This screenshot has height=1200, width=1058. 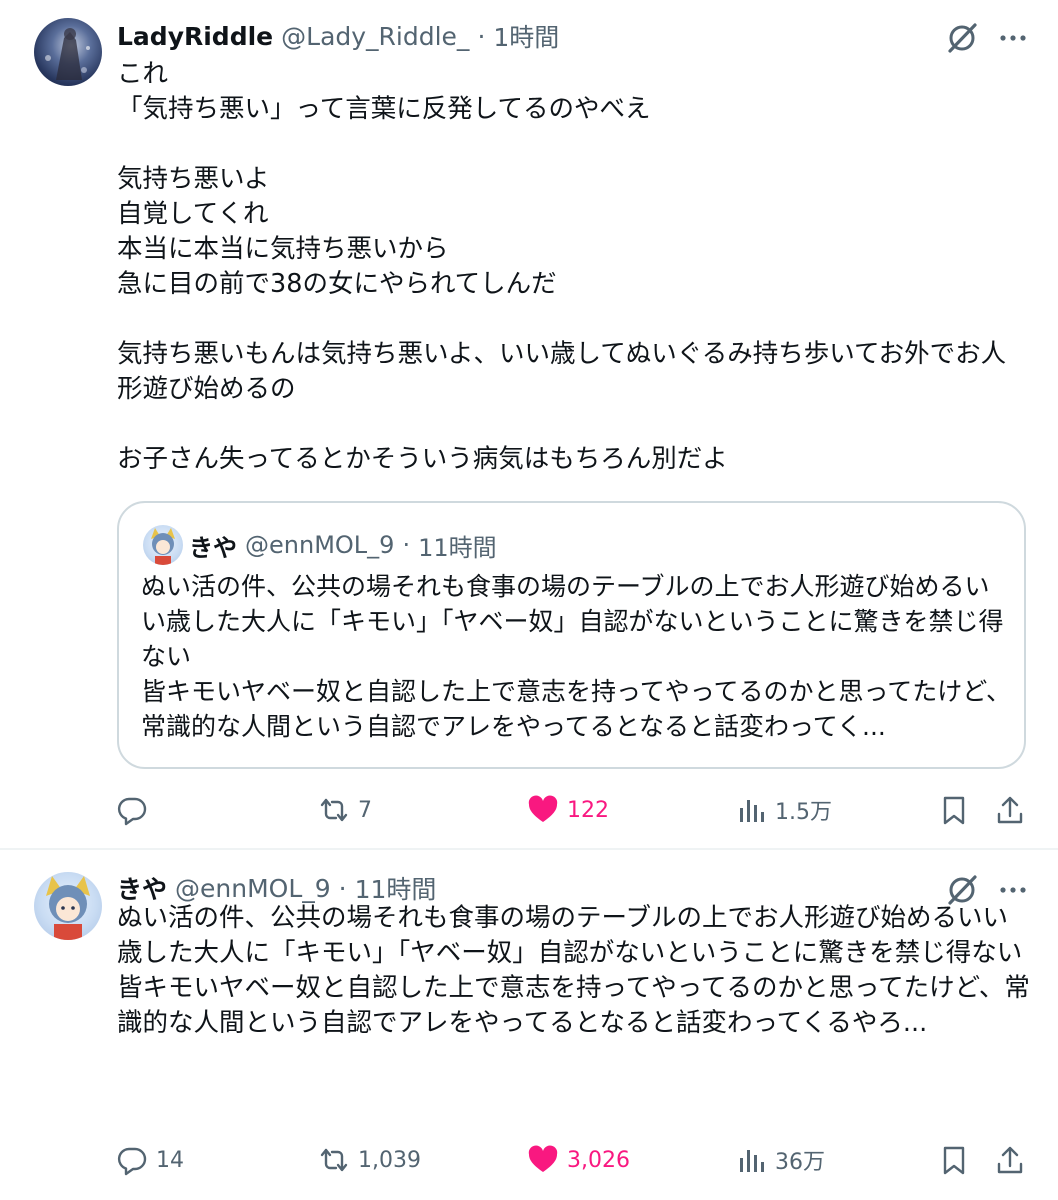 What do you see at coordinates (213, 545) in the screenshot?
I see `display-name: きや` at bounding box center [213, 545].